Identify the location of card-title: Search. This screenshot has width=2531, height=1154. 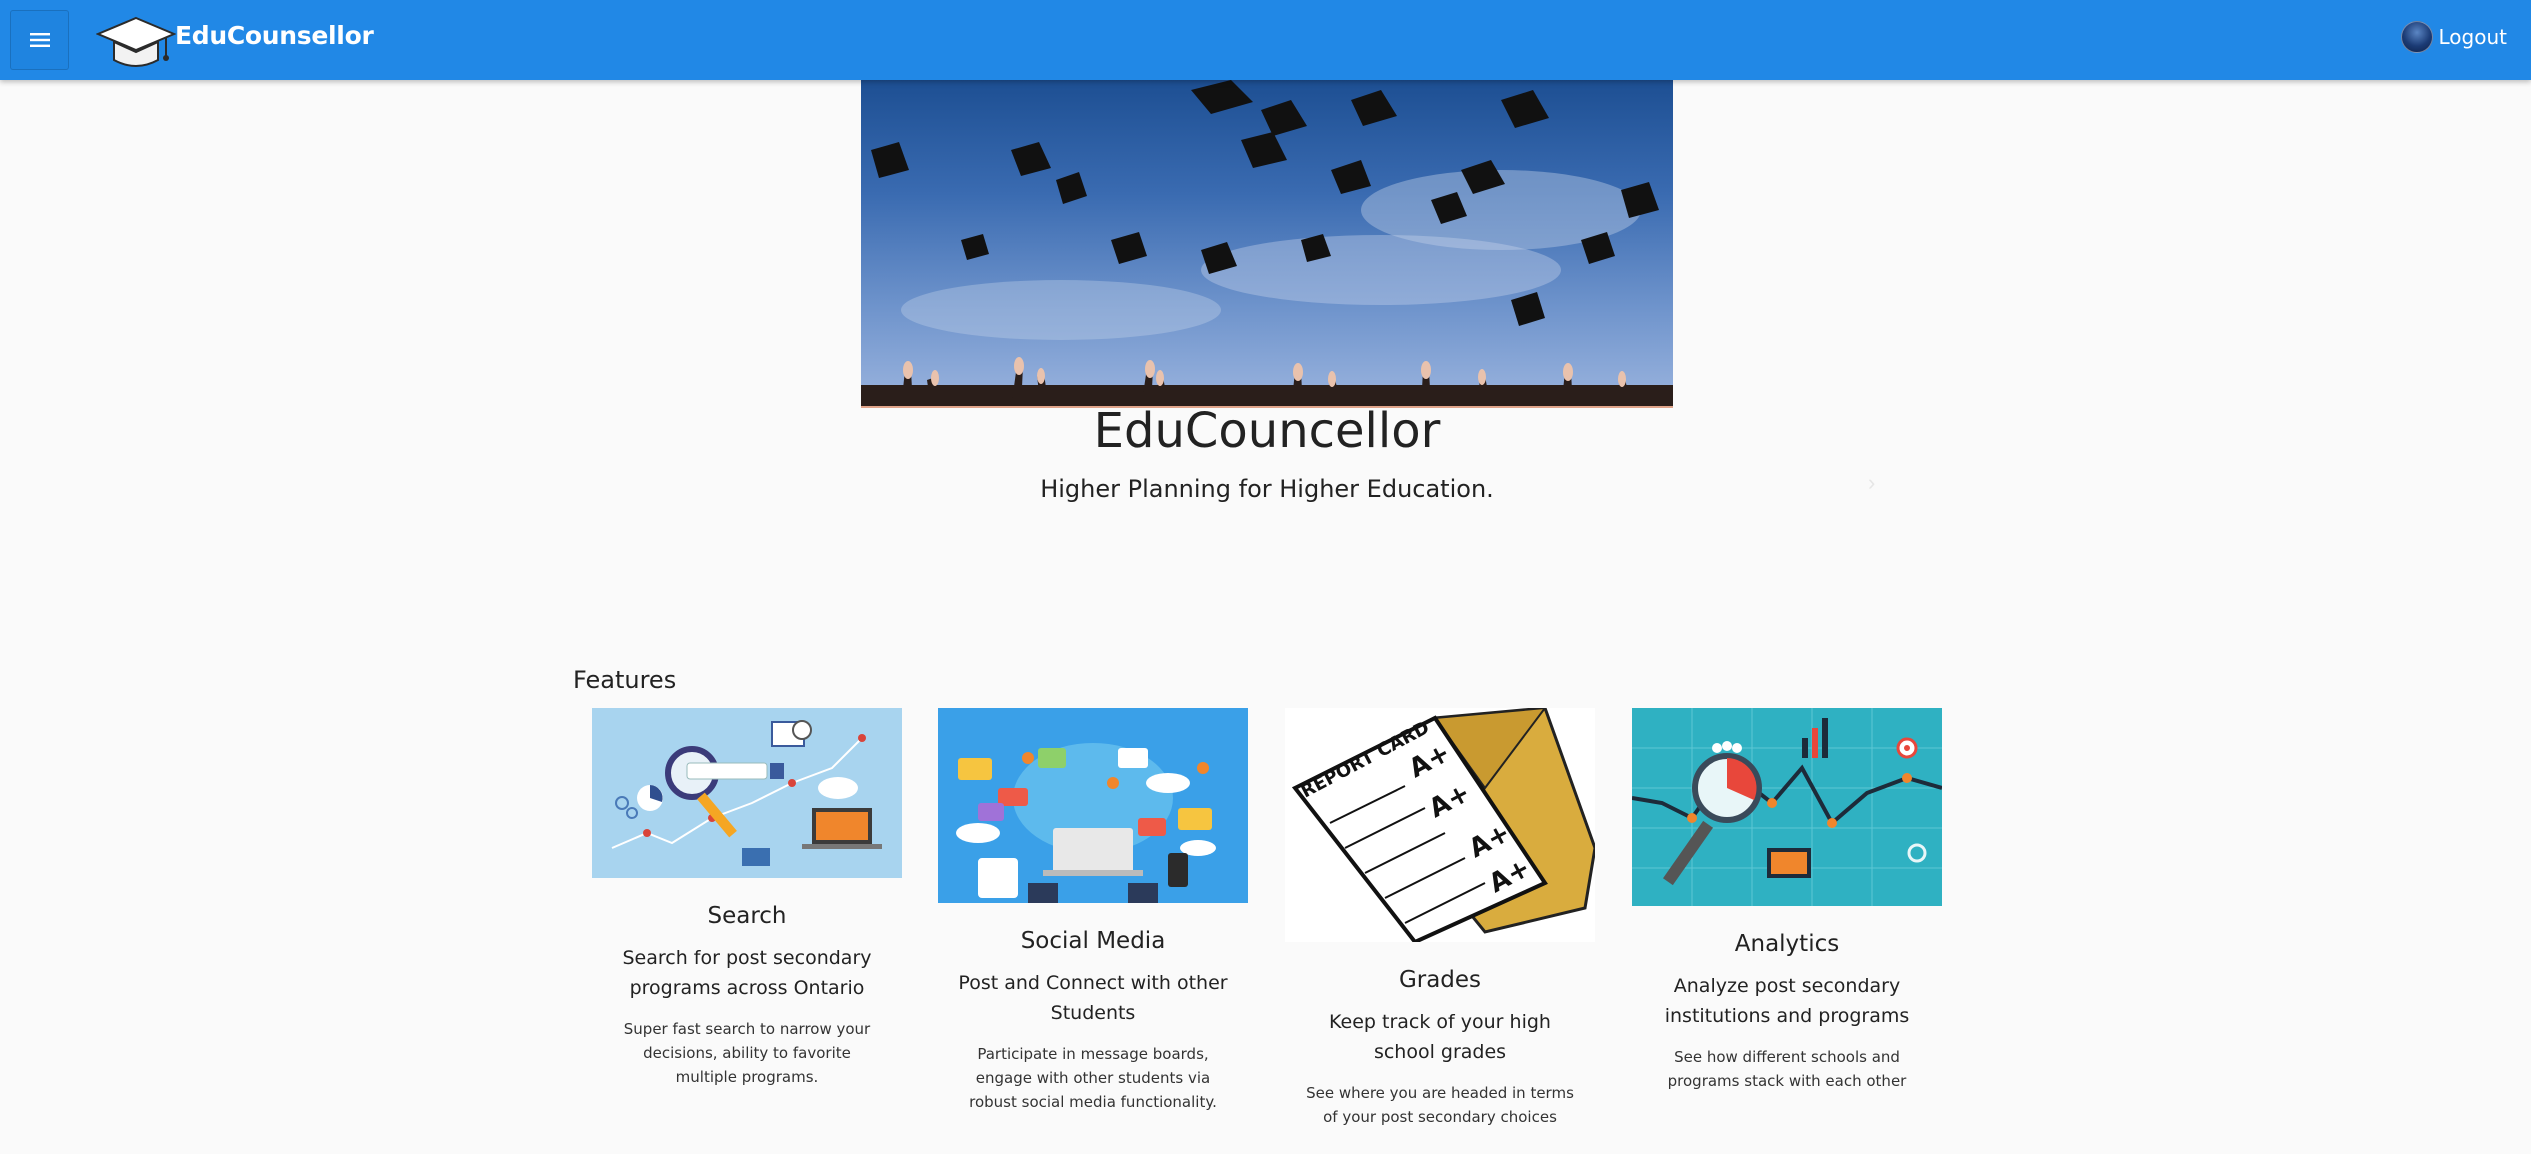
(747, 916).